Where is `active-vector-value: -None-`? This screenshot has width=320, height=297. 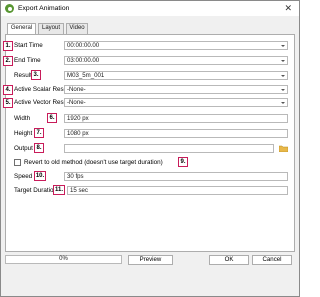
active-vector-value: -None- is located at coordinates (76, 102).